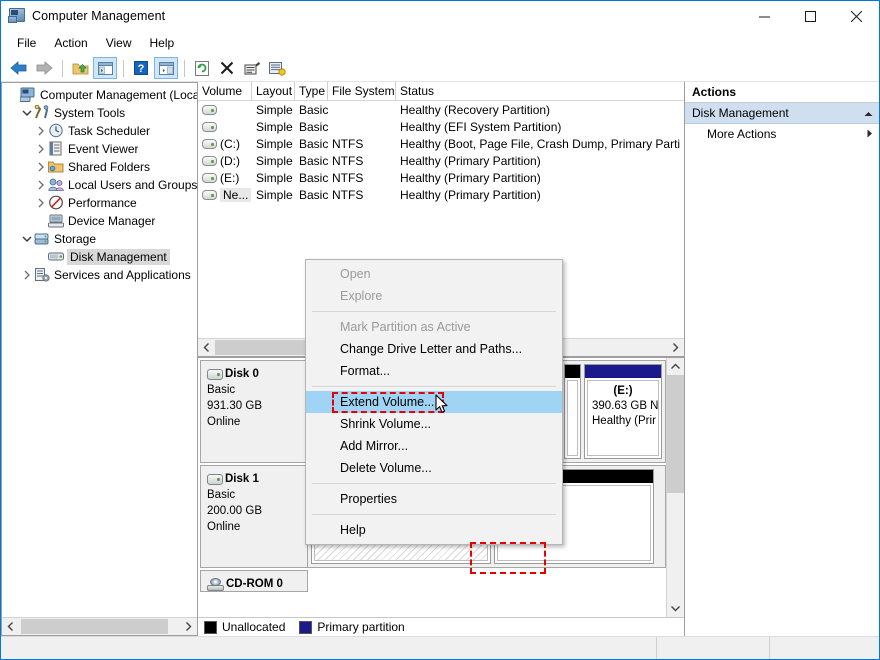  What do you see at coordinates (225, 91) in the screenshot?
I see `column-header-volume: Volume` at bounding box center [225, 91].